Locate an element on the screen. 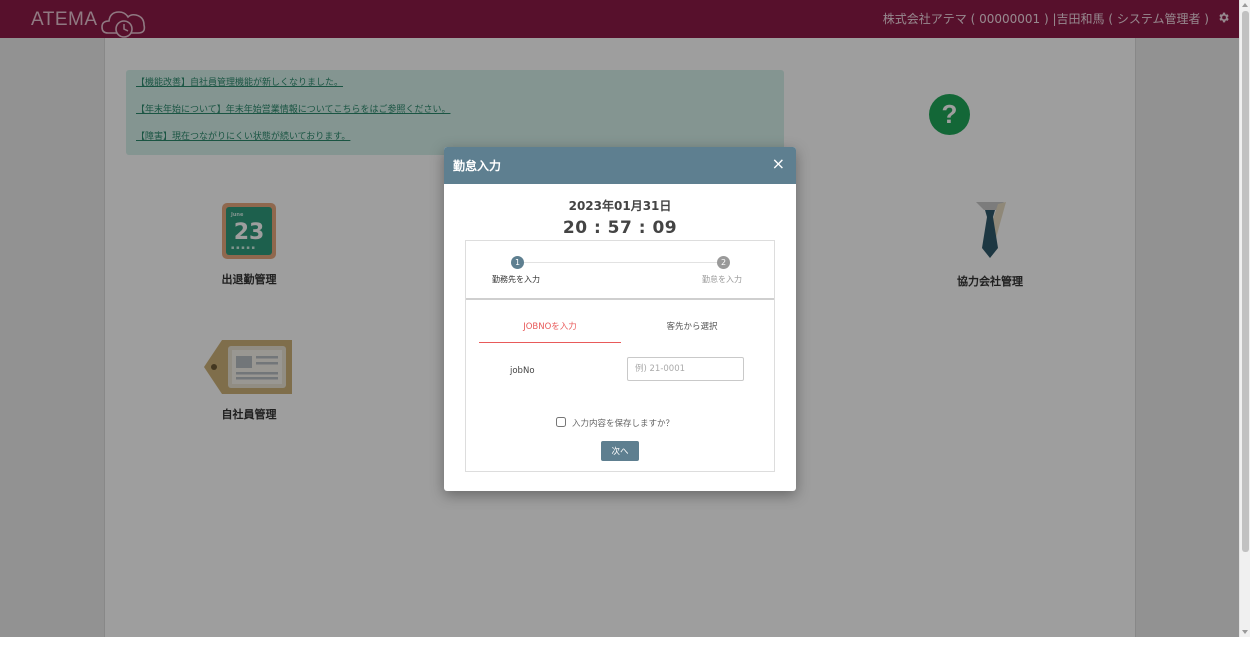 The image size is (1250, 651). scrollbar is located at coordinates (1244, 318).